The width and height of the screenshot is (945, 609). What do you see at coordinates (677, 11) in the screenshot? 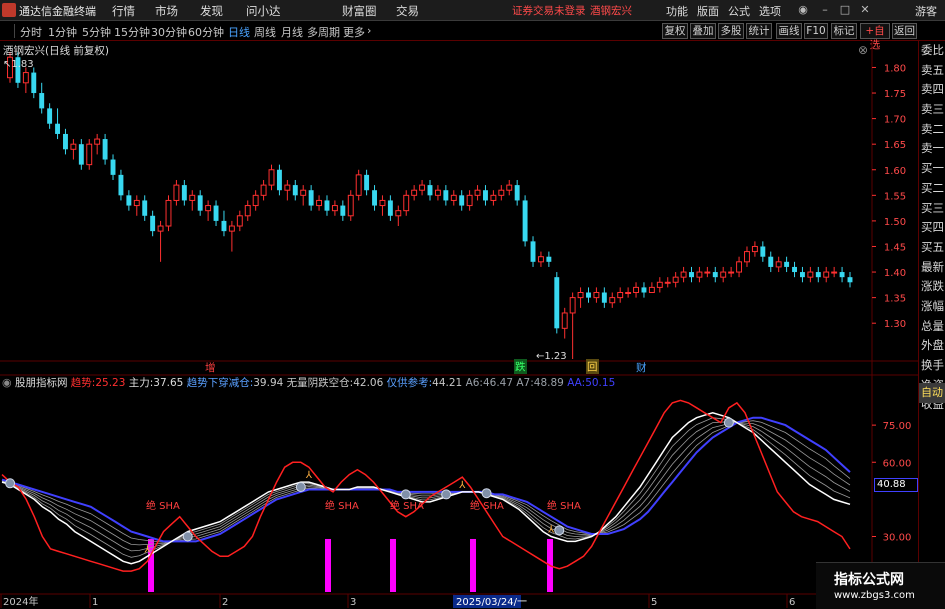
I see `menu-function: 功能` at bounding box center [677, 11].